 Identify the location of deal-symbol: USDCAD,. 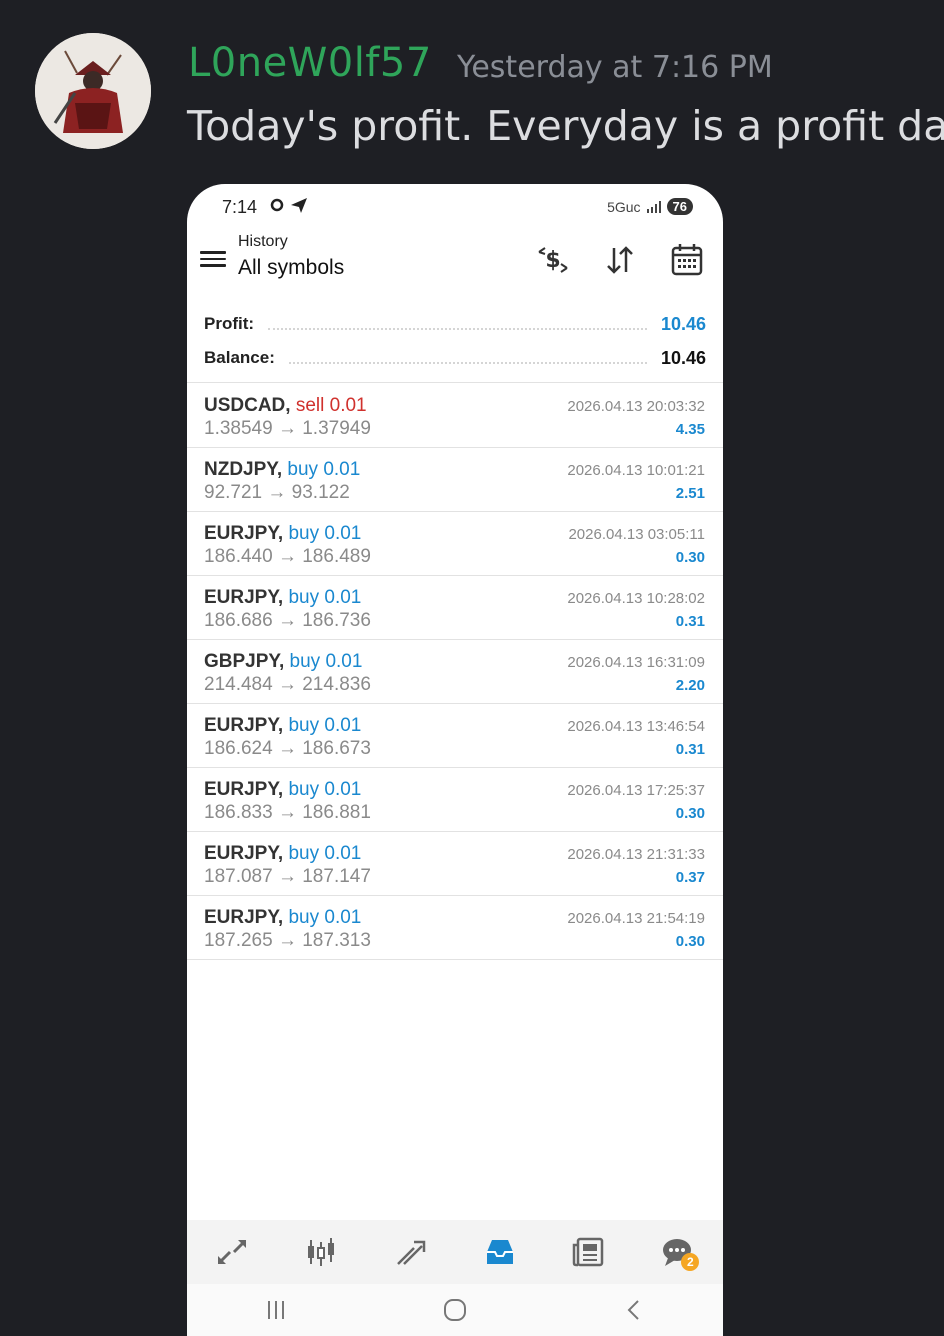
(247, 405).